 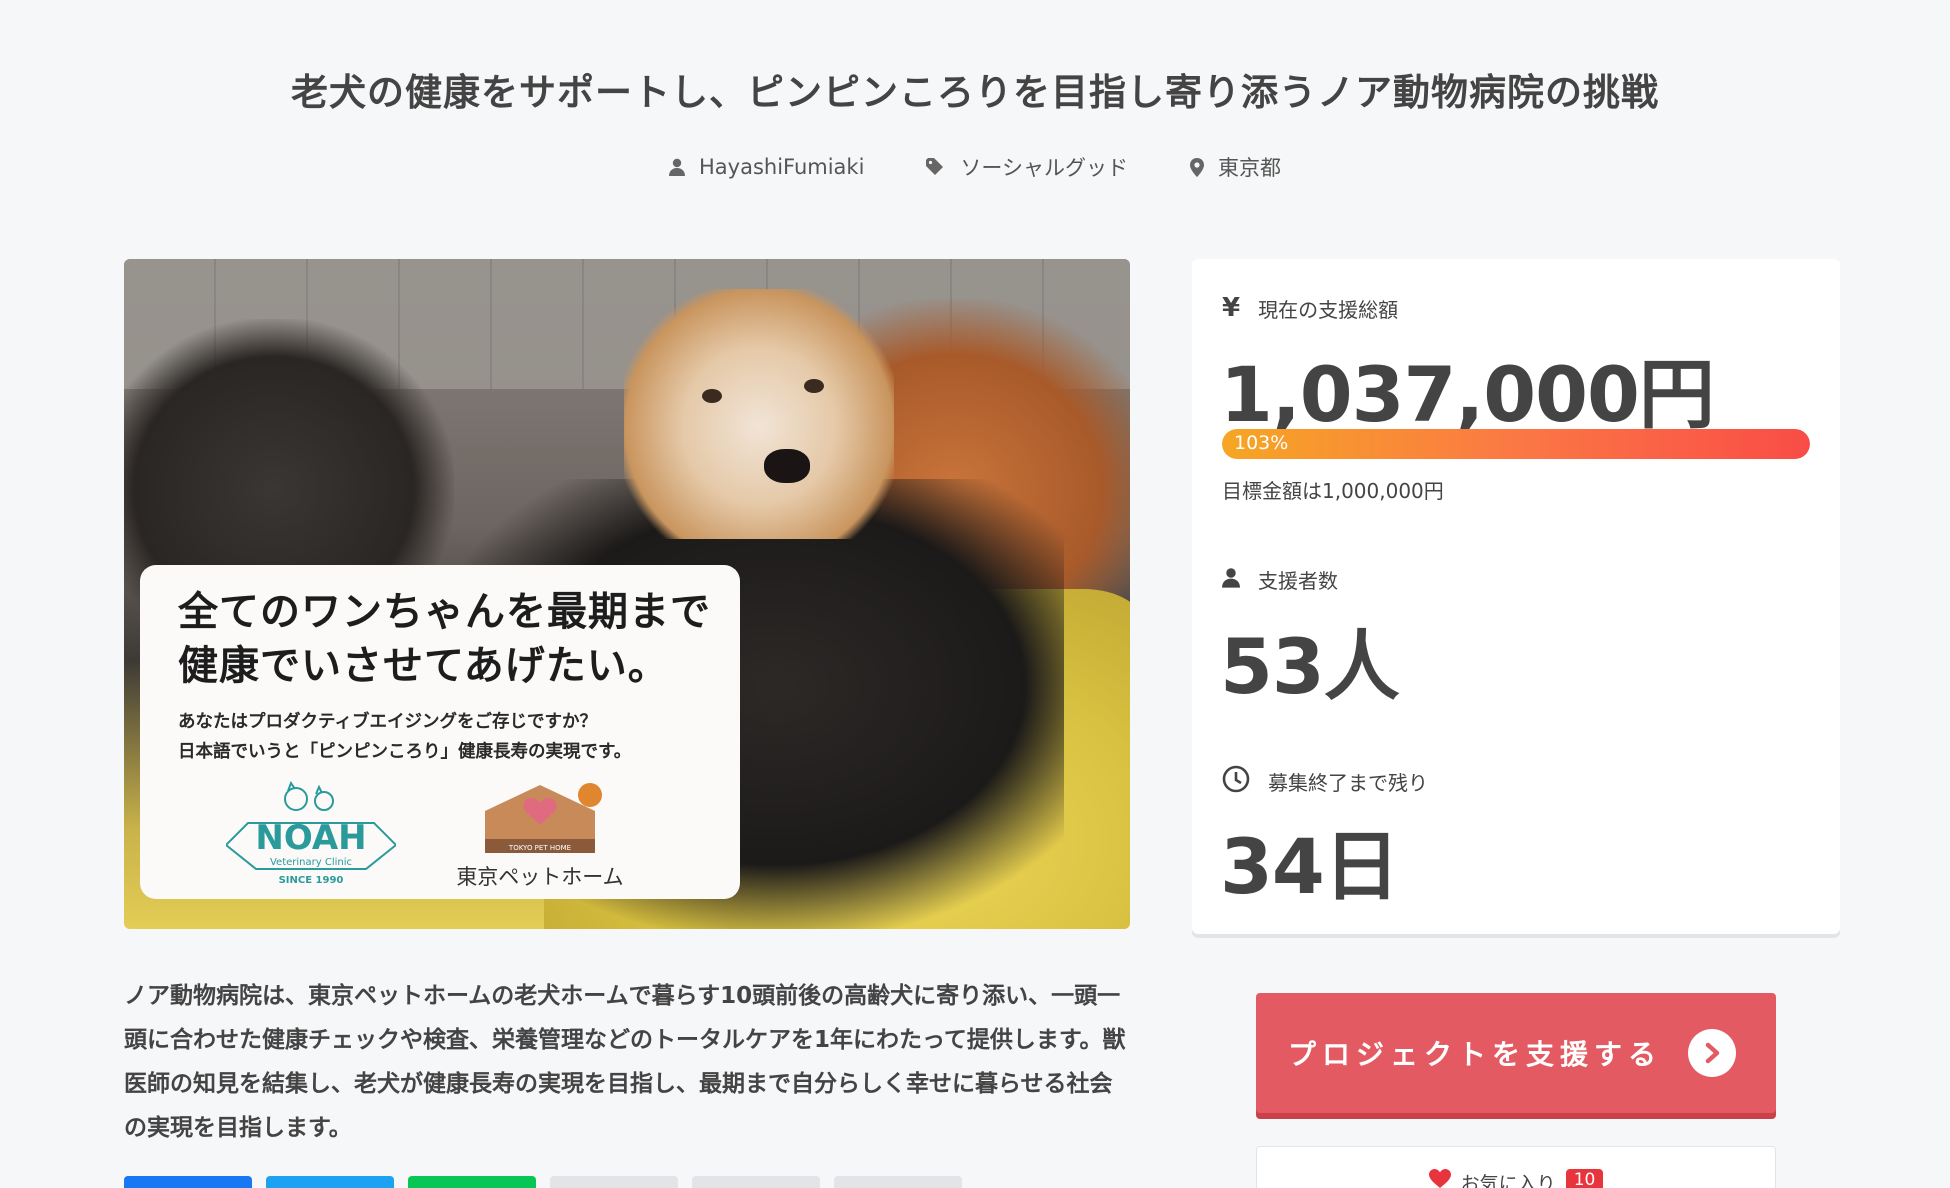 What do you see at coordinates (1298, 581) in the screenshot?
I see `supporters-label: 支援者数` at bounding box center [1298, 581].